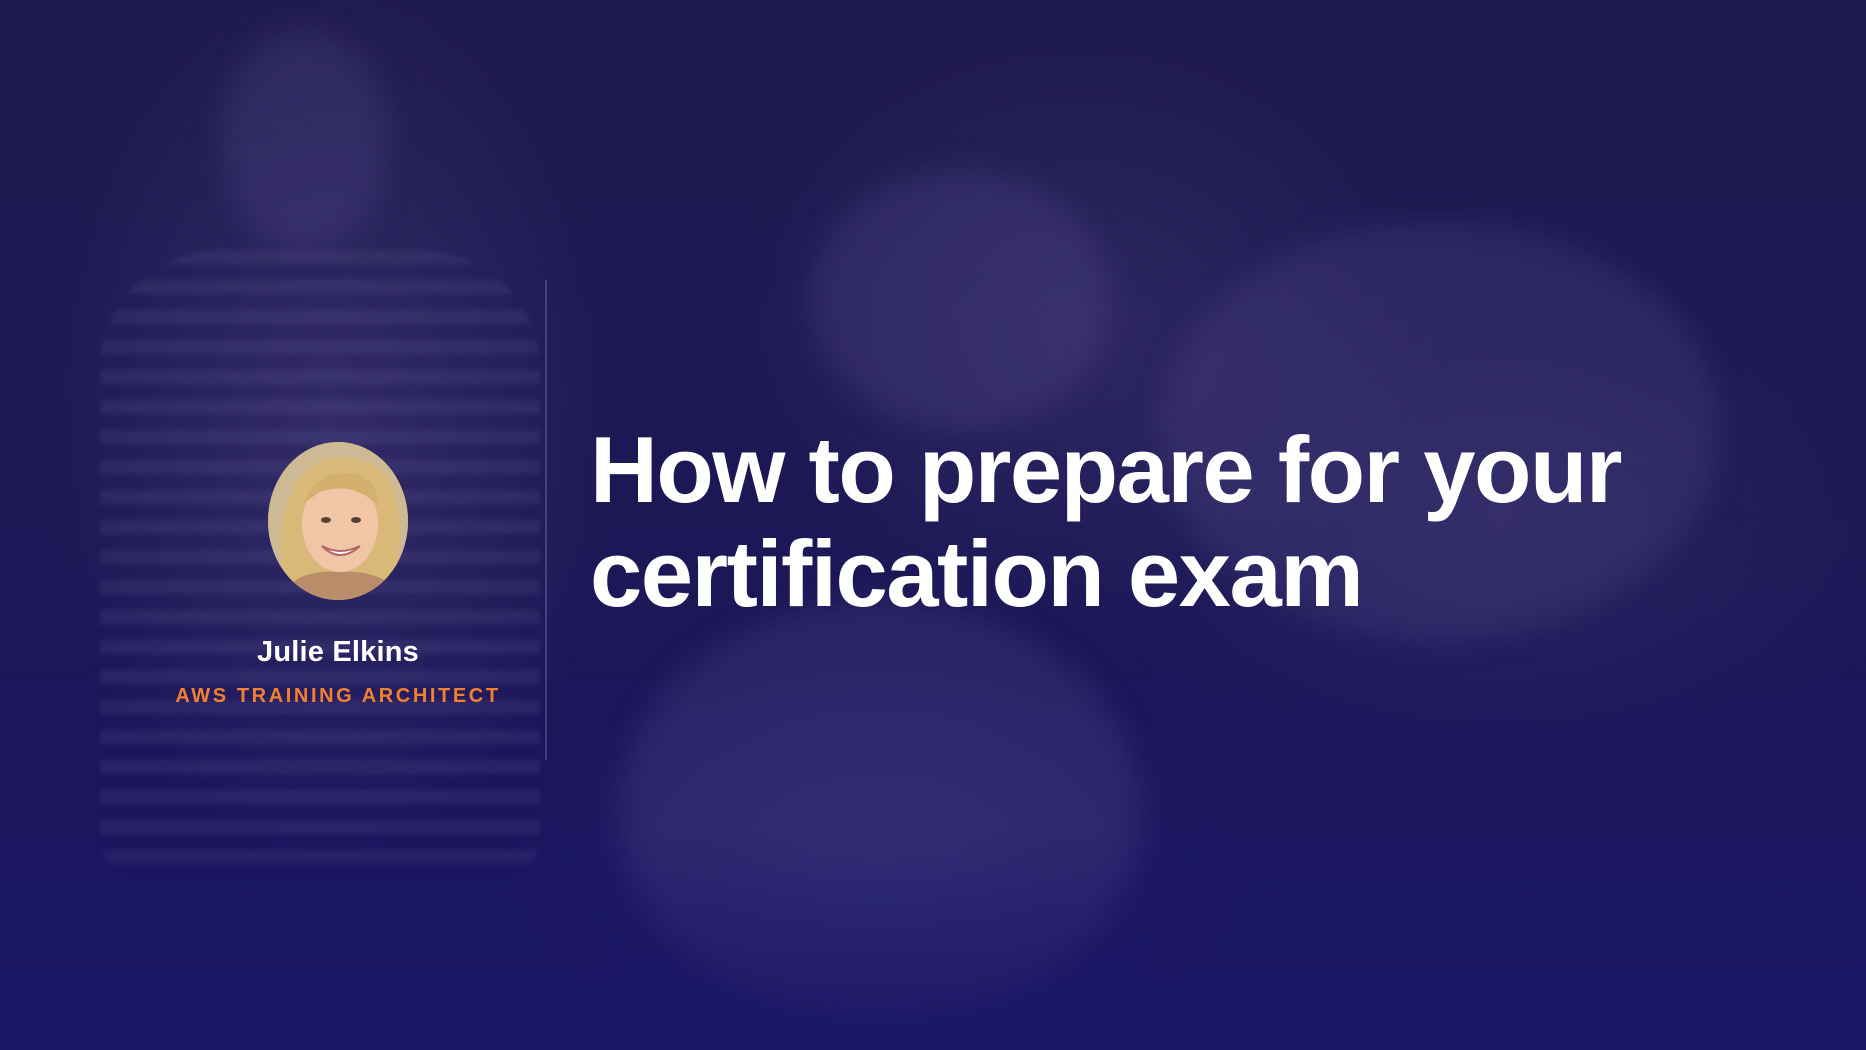 This screenshot has height=1050, width=1866. Describe the element at coordinates (338, 696) in the screenshot. I see `presenter-role: AWS TRAINING ARCHITECT` at that location.